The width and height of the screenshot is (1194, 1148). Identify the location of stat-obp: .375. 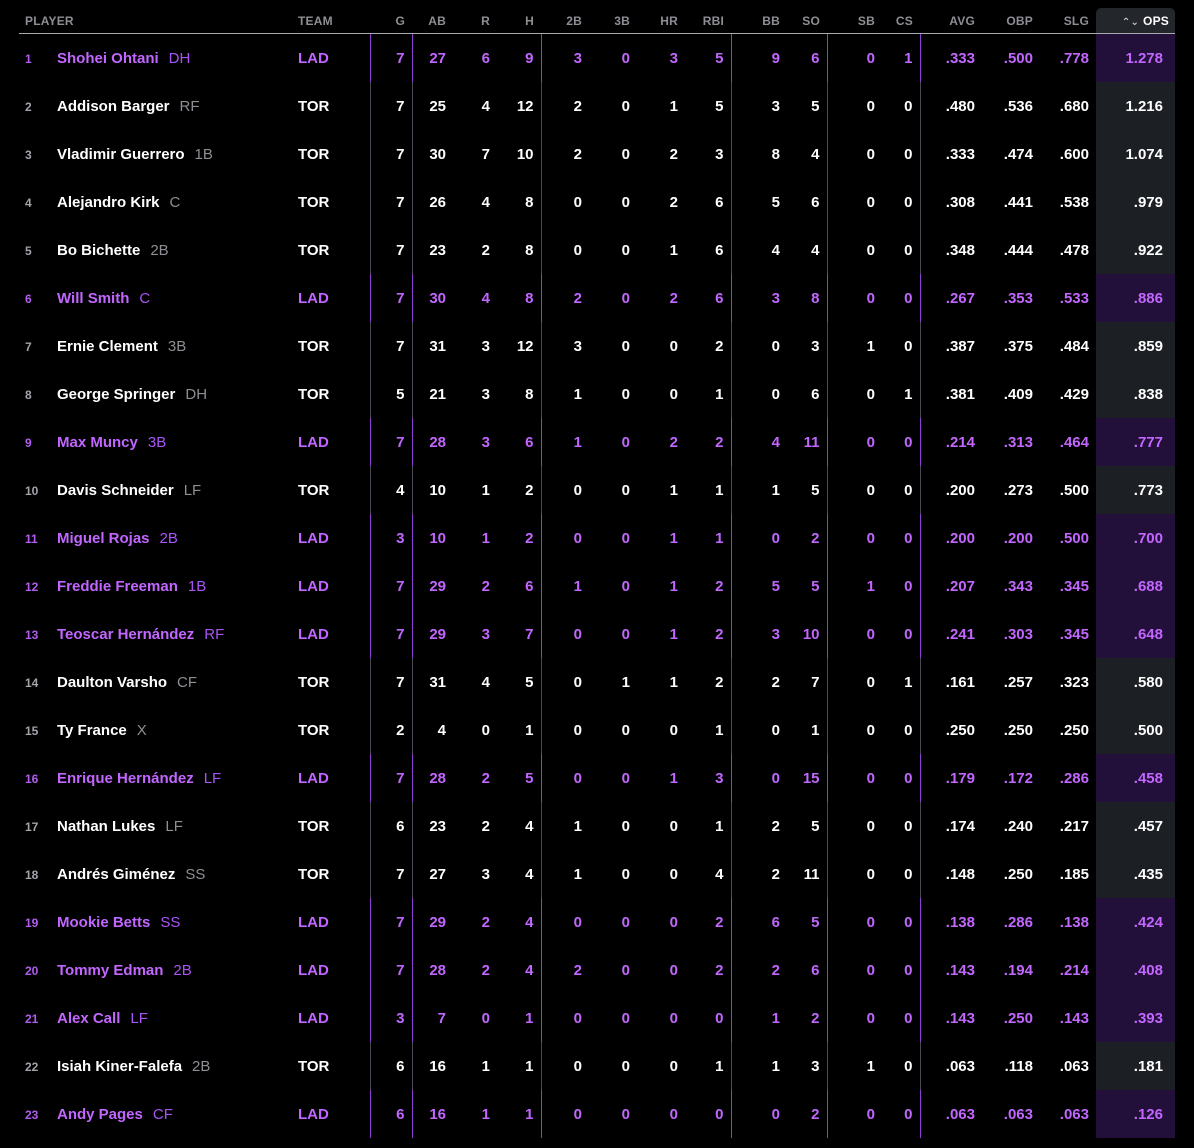
(1018, 346).